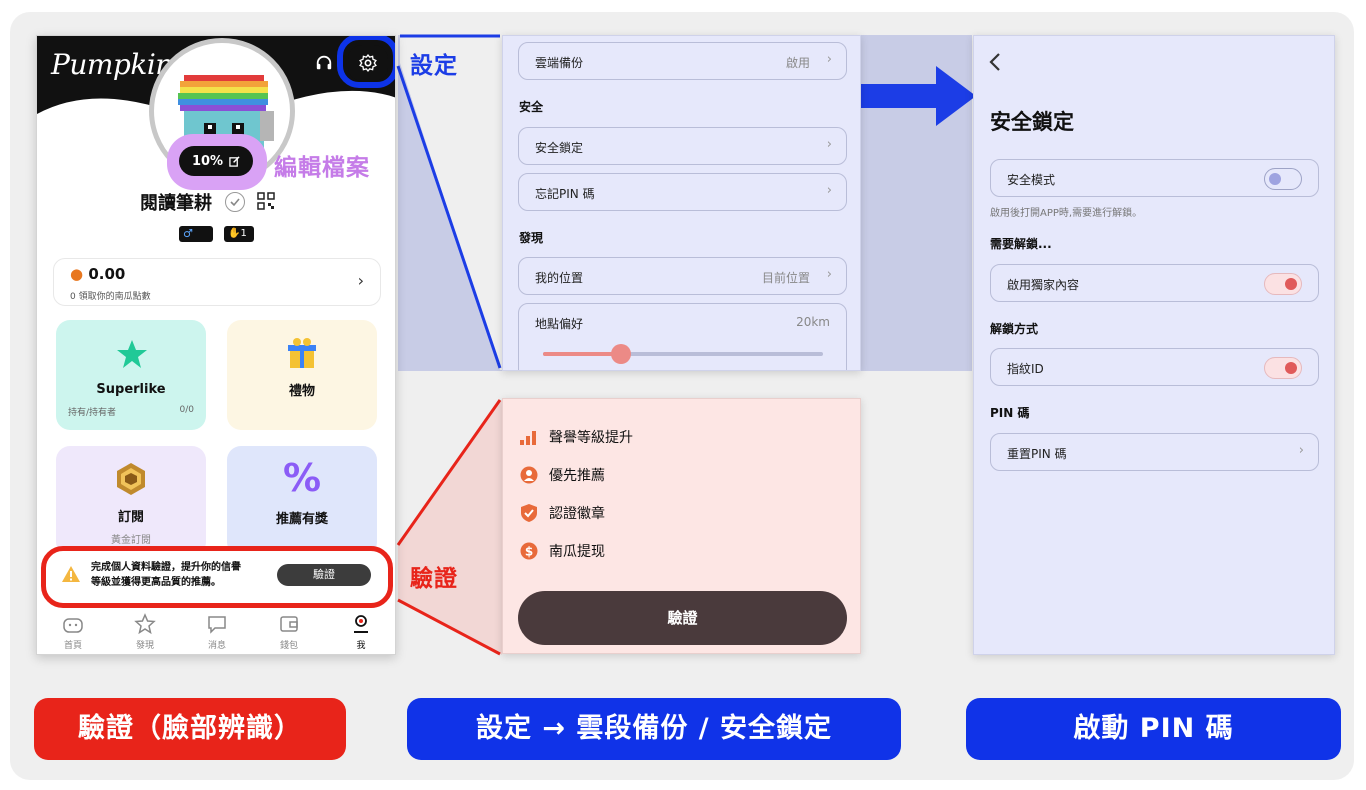  What do you see at coordinates (559, 324) in the screenshot?
I see `location-preference-label: 地點偏好` at bounding box center [559, 324].